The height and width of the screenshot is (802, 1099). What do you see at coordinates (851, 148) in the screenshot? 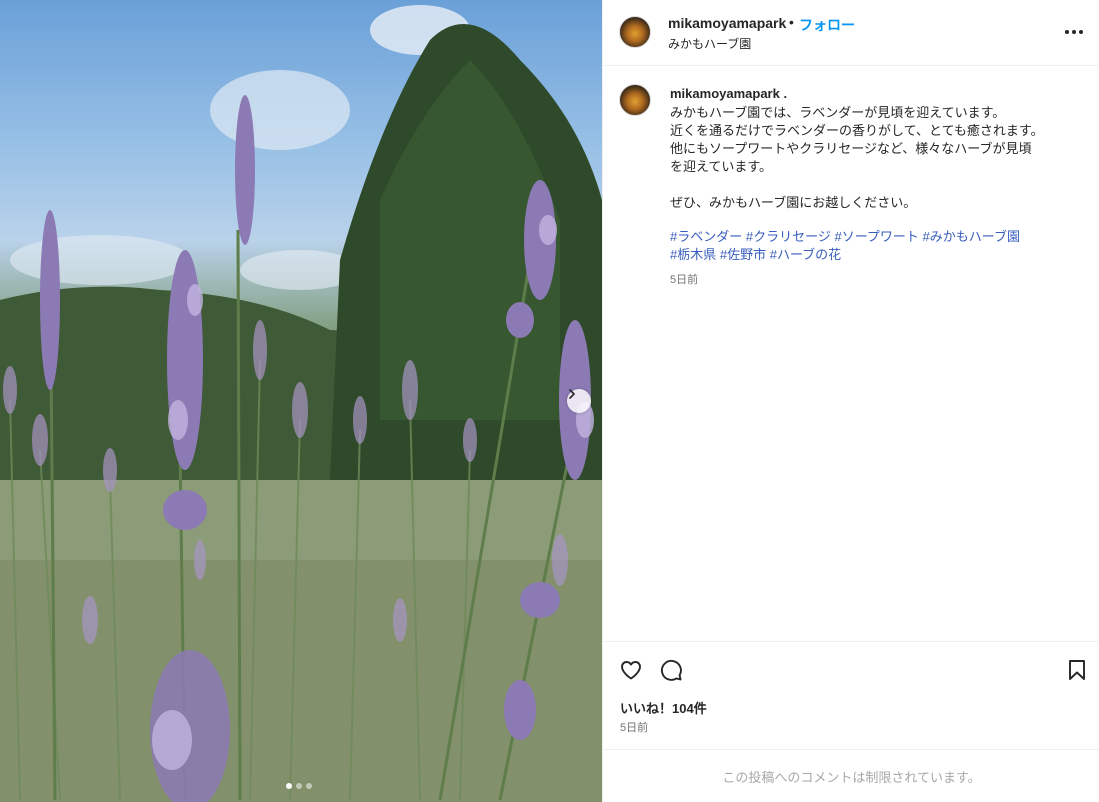
I see `caption-line: 他にもソープワートやクラリセージなど、様々なハーブが見頃` at bounding box center [851, 148].